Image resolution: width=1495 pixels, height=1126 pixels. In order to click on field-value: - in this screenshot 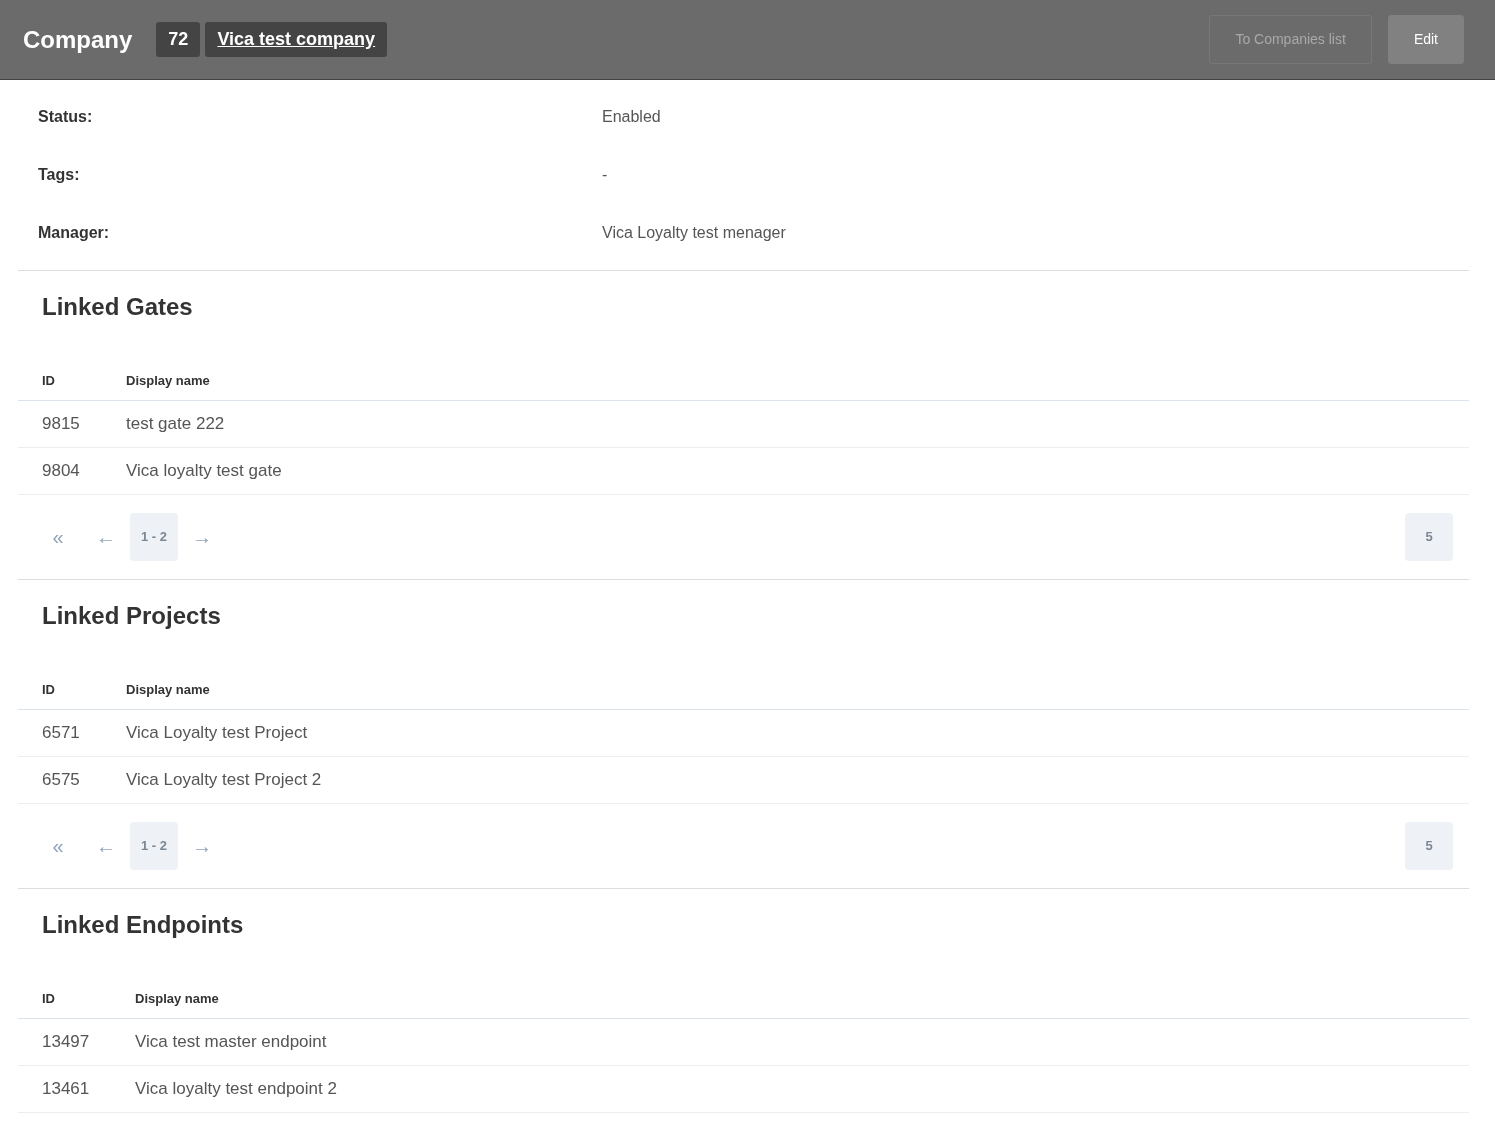, I will do `click(605, 175)`.